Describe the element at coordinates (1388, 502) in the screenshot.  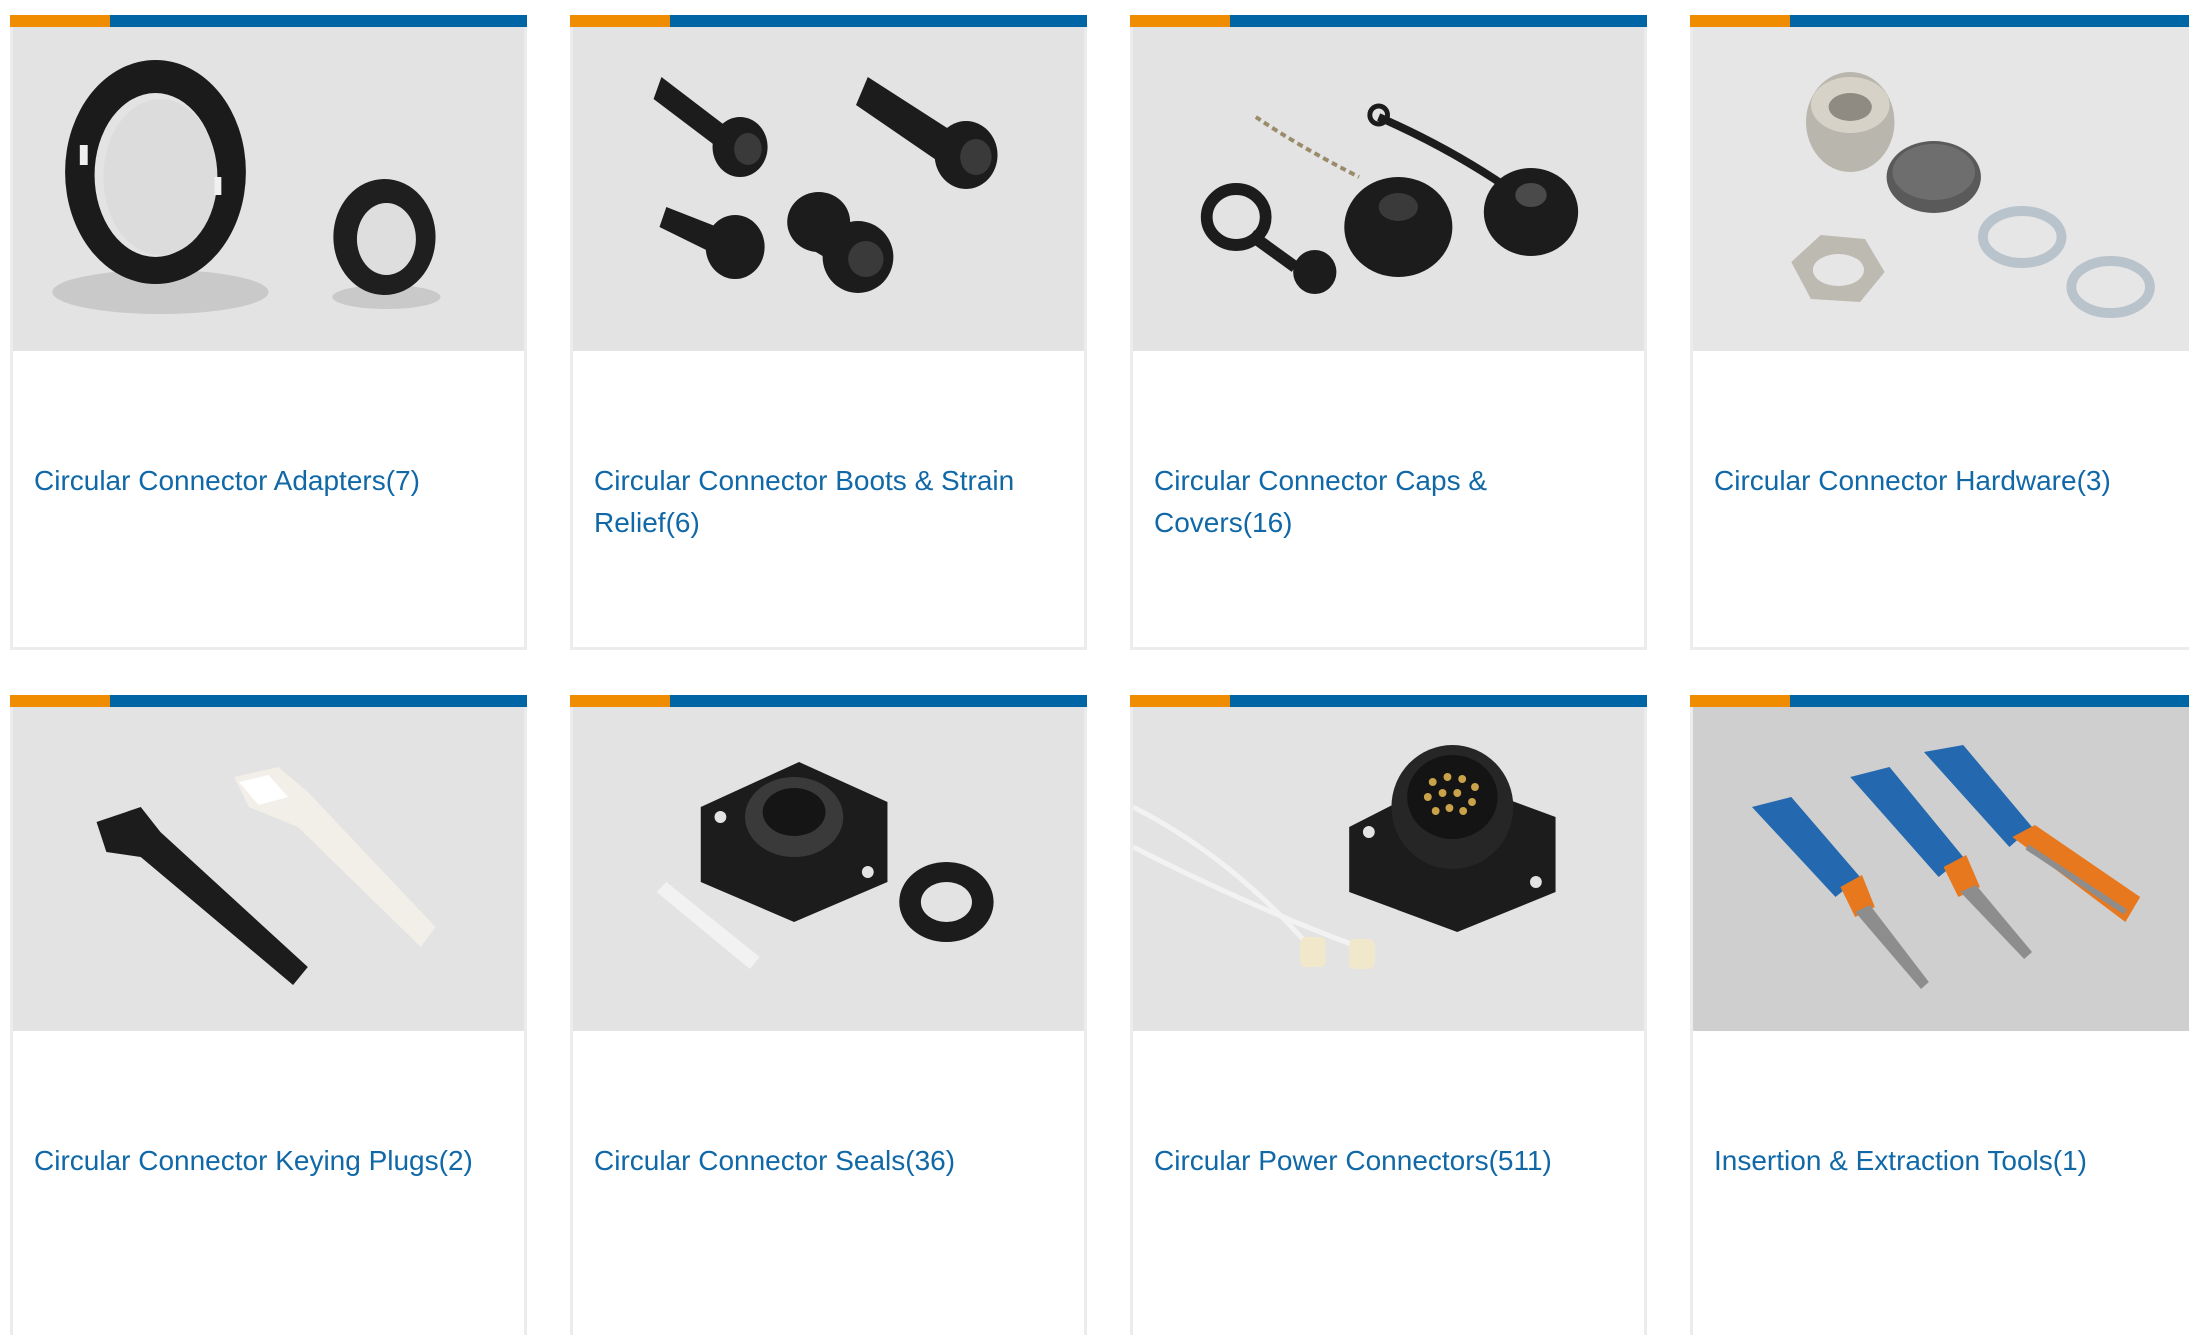
I see `category-link: Circular Connector Caps & Covers(16)` at that location.